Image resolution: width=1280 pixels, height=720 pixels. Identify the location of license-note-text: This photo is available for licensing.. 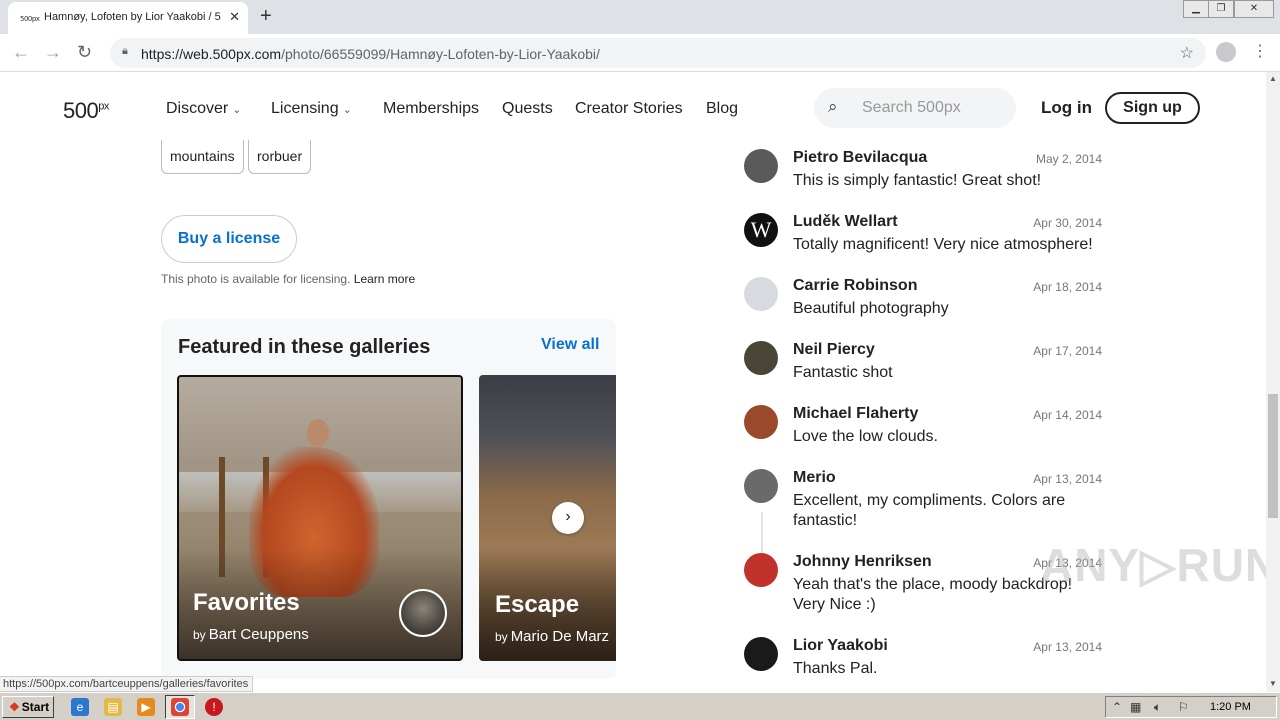
(256, 279).